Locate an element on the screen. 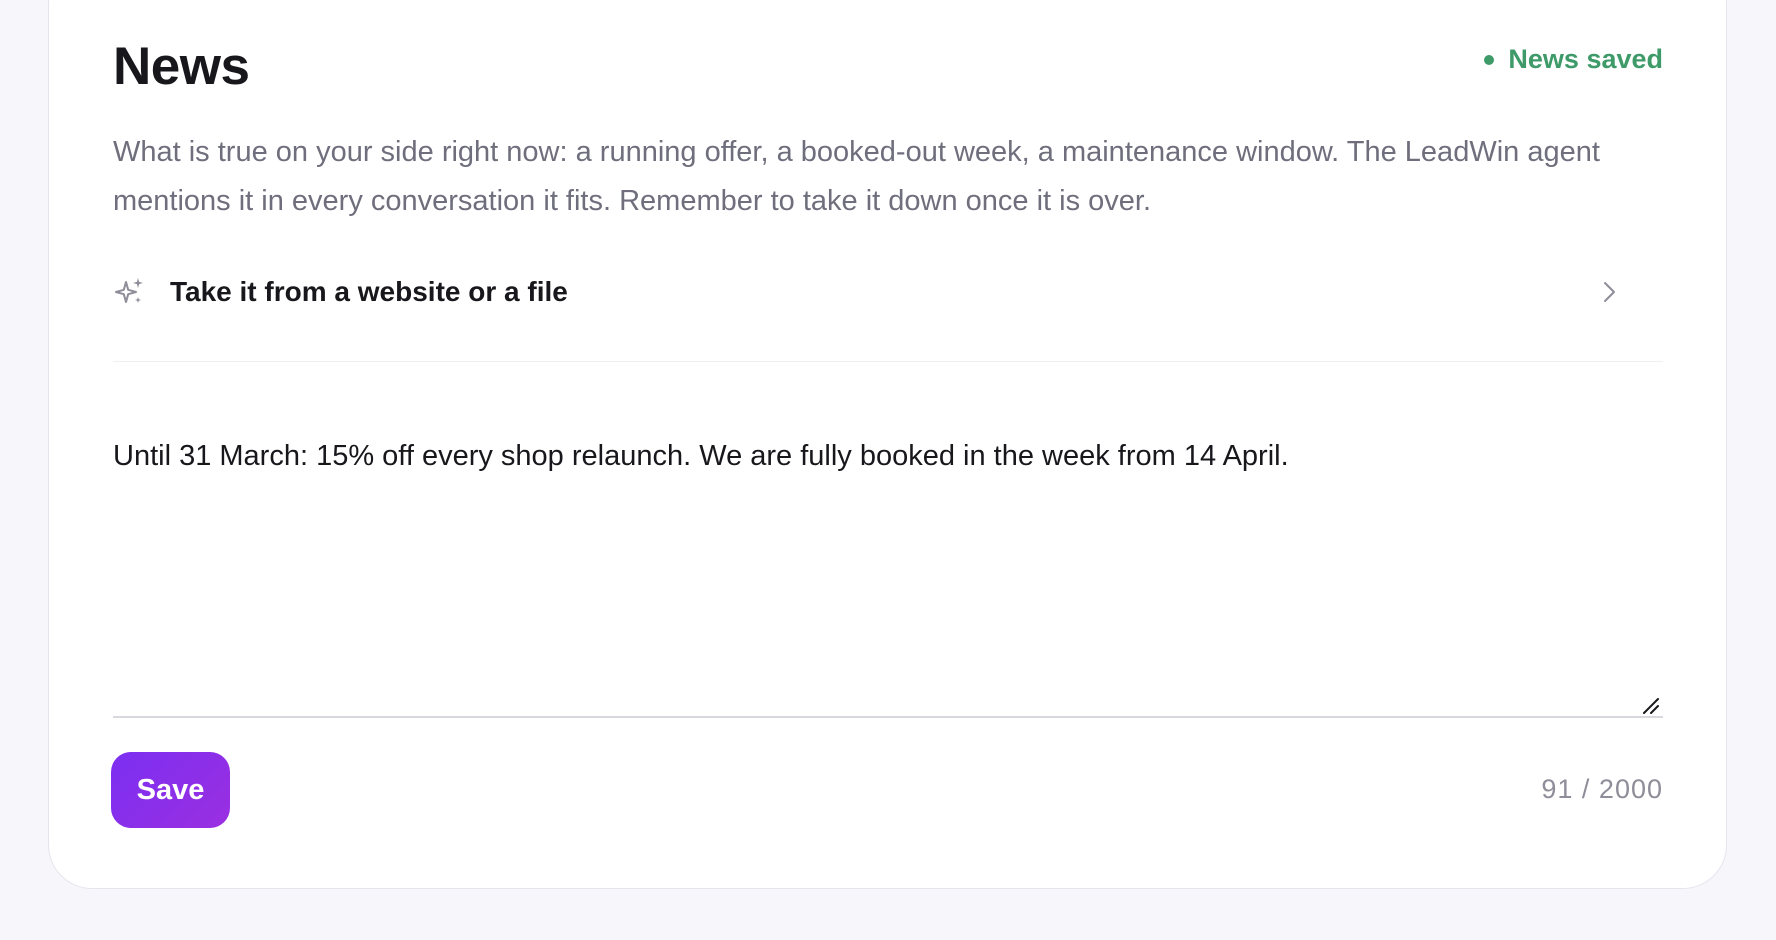  import-label: Take it from a website or a file is located at coordinates (369, 291).